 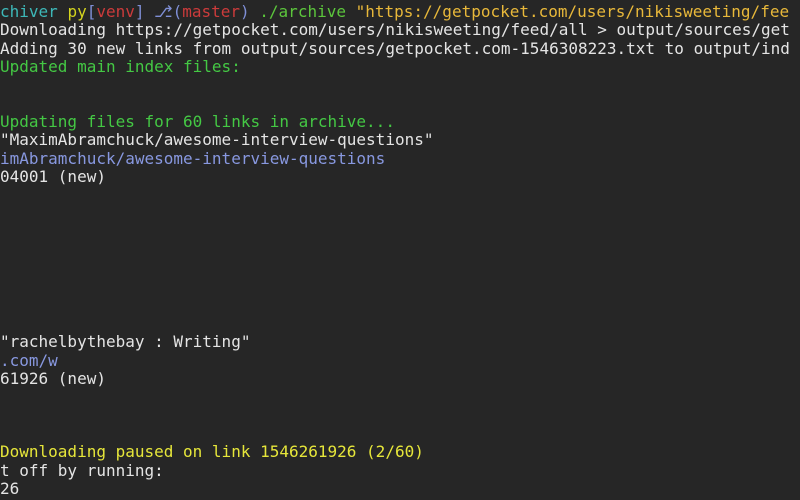 I want to click on terminal-text-segment: master, so click(x=211, y=11).